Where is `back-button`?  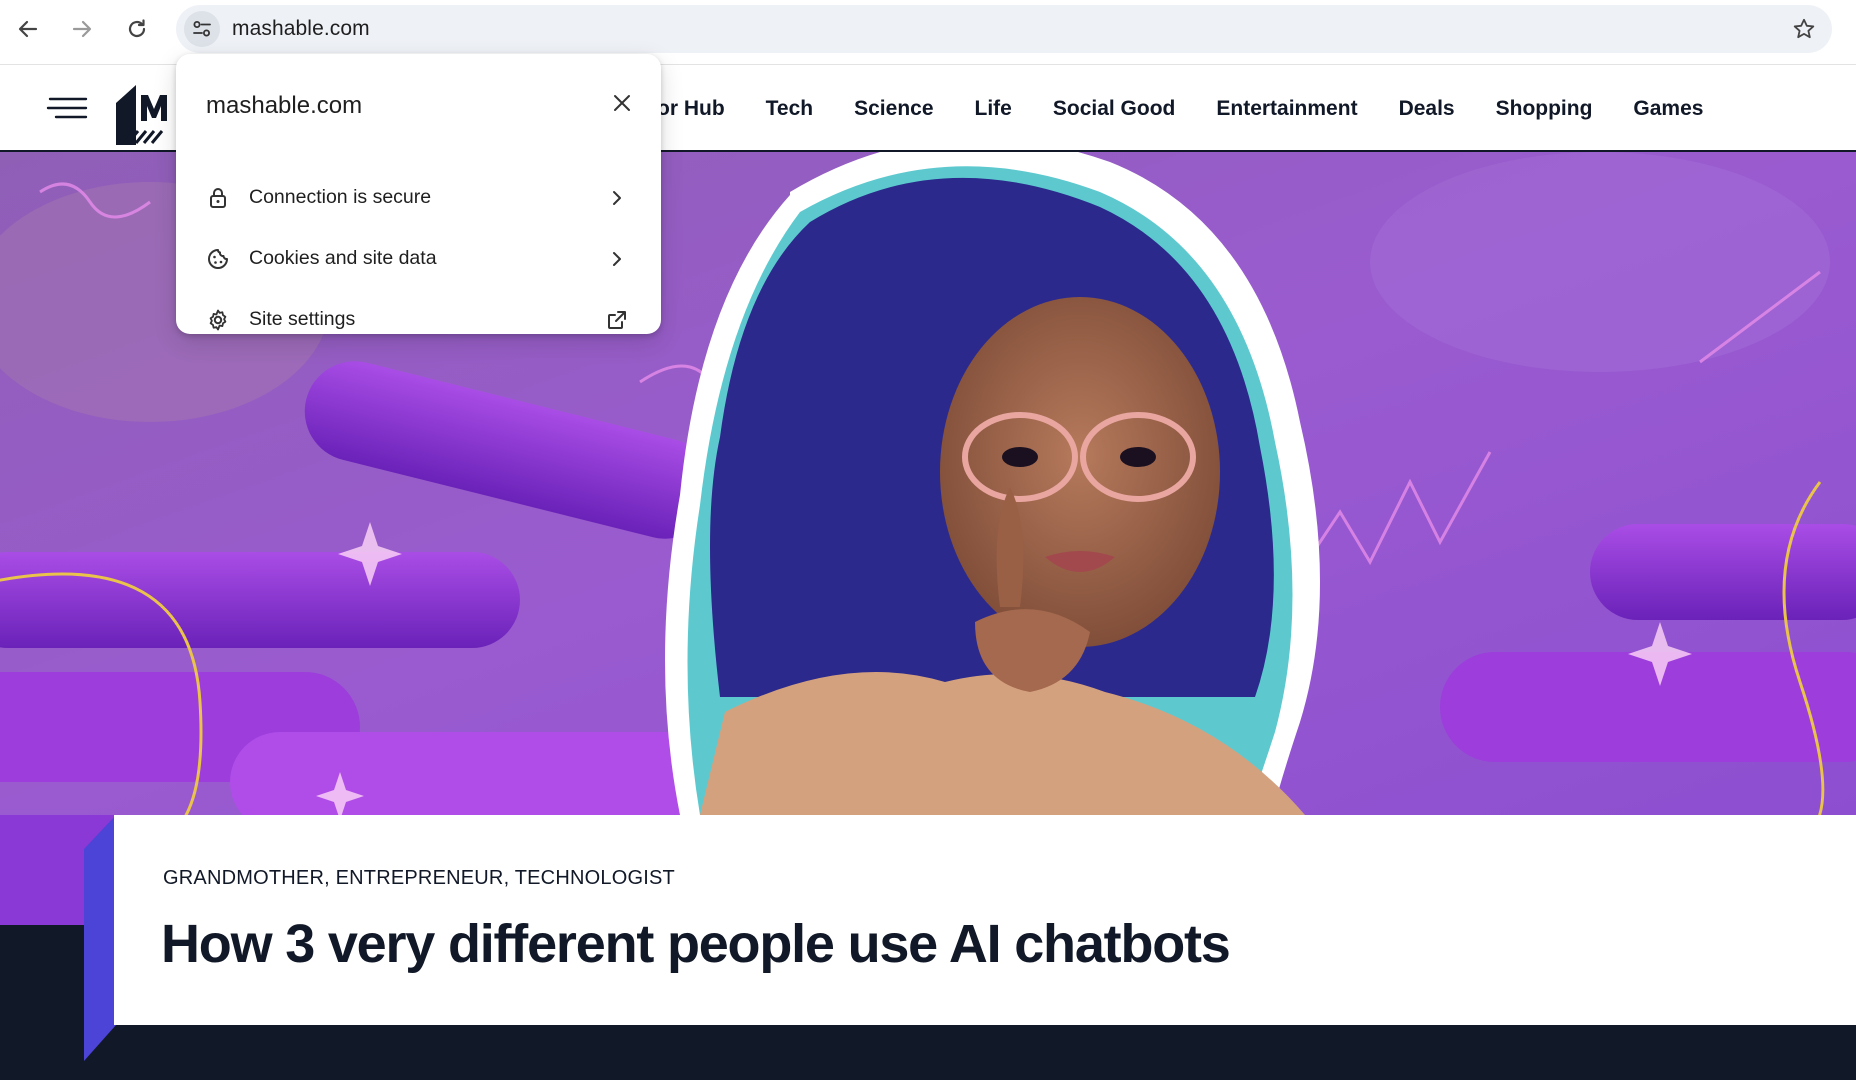
back-button is located at coordinates (28, 29).